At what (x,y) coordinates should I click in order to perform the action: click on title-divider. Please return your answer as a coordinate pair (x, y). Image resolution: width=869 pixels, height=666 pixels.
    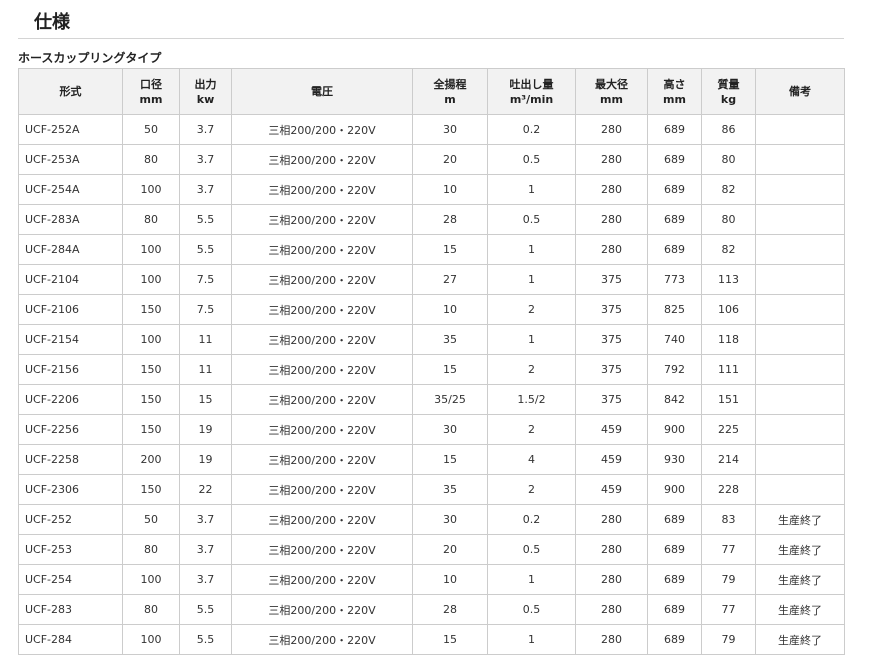
    Looking at the image, I should click on (431, 38).